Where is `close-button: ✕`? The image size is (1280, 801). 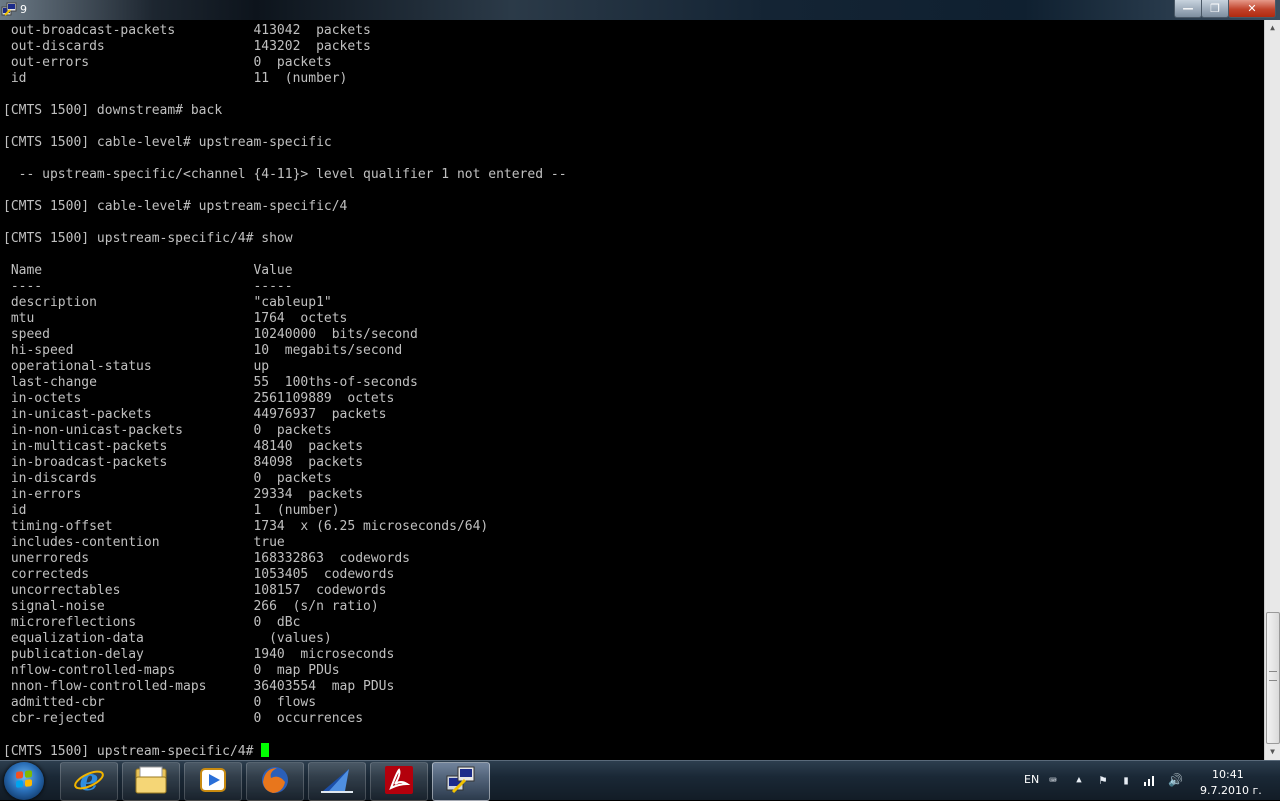 close-button: ✕ is located at coordinates (1252, 9).